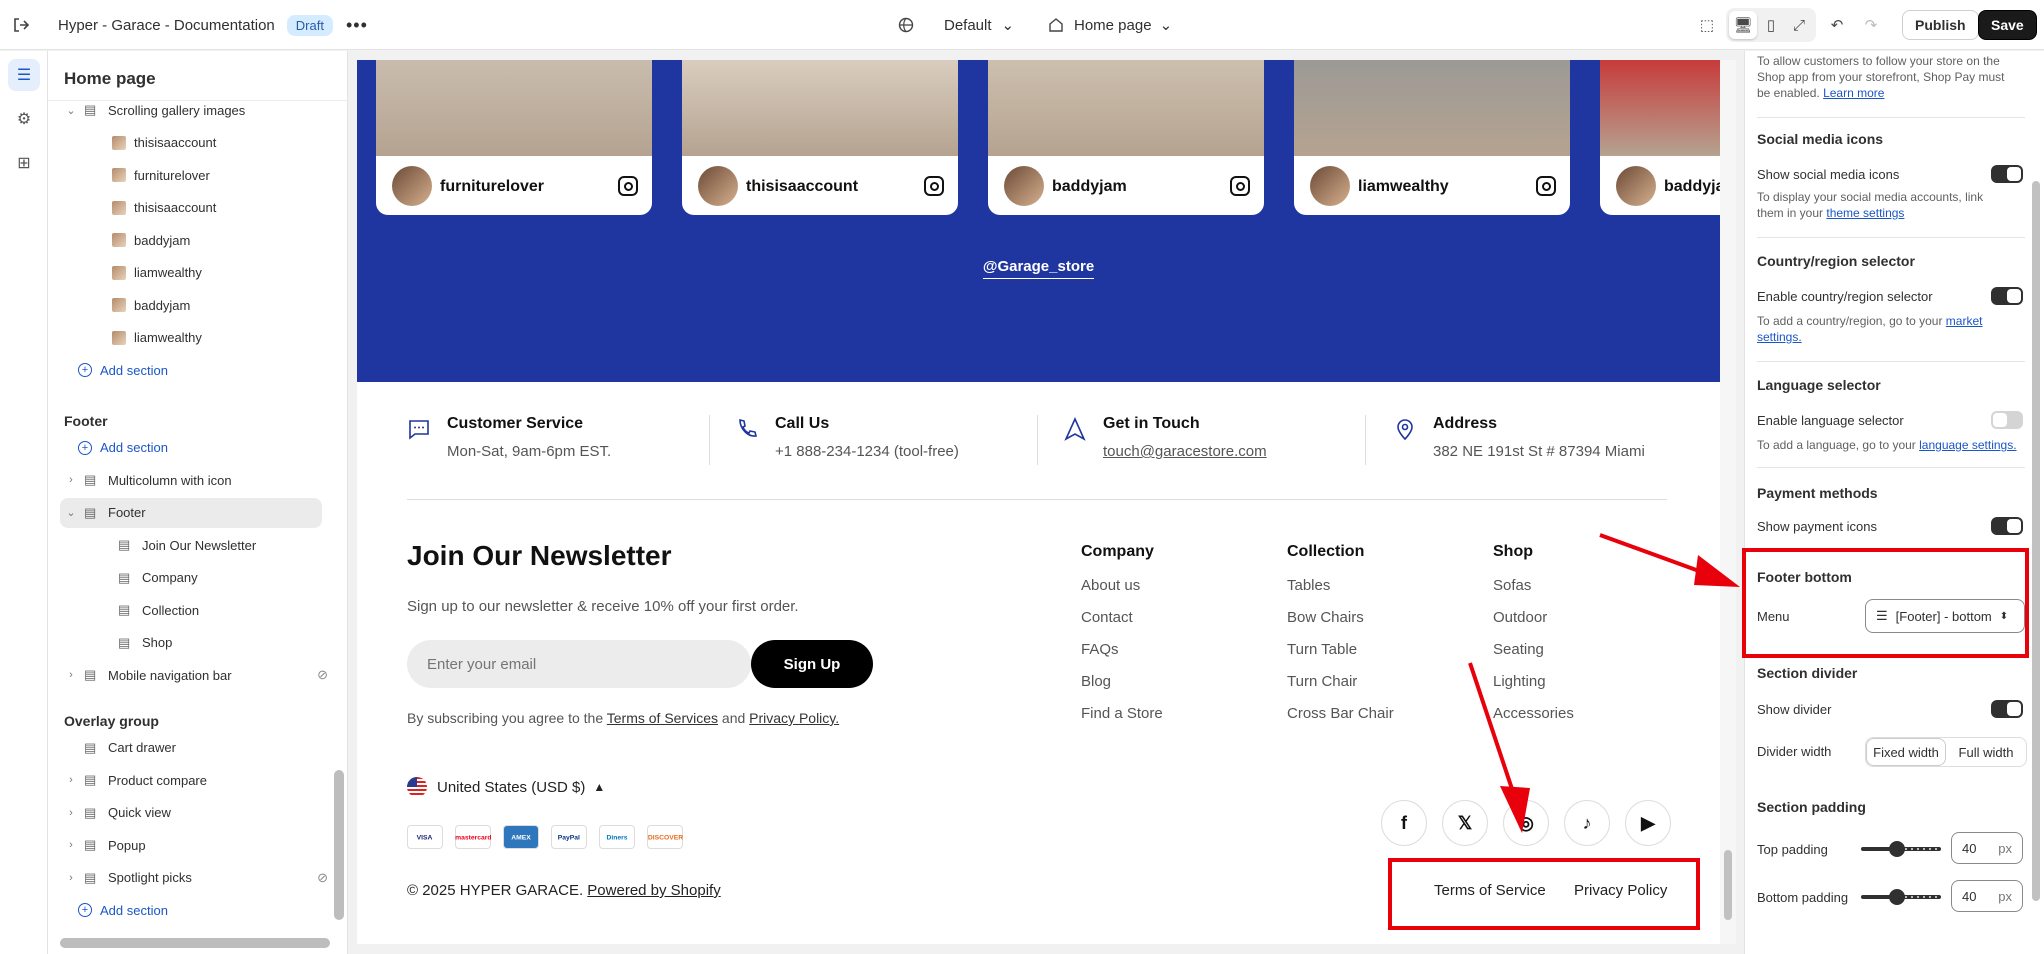 Image resolution: width=2044 pixels, height=954 pixels. What do you see at coordinates (1122, 593) in the screenshot?
I see `footer-link: About us` at bounding box center [1122, 593].